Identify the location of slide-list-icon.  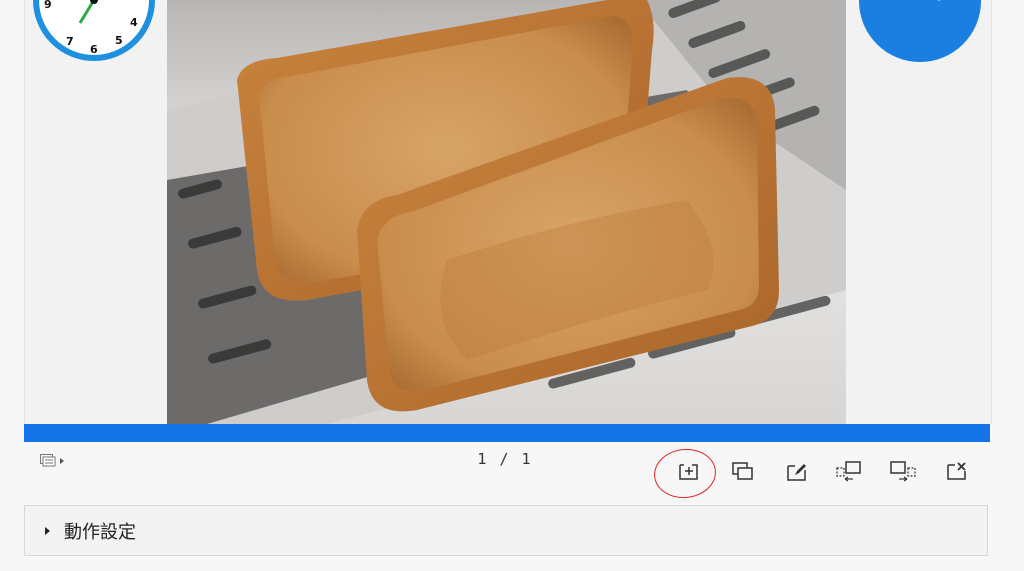
(48, 460).